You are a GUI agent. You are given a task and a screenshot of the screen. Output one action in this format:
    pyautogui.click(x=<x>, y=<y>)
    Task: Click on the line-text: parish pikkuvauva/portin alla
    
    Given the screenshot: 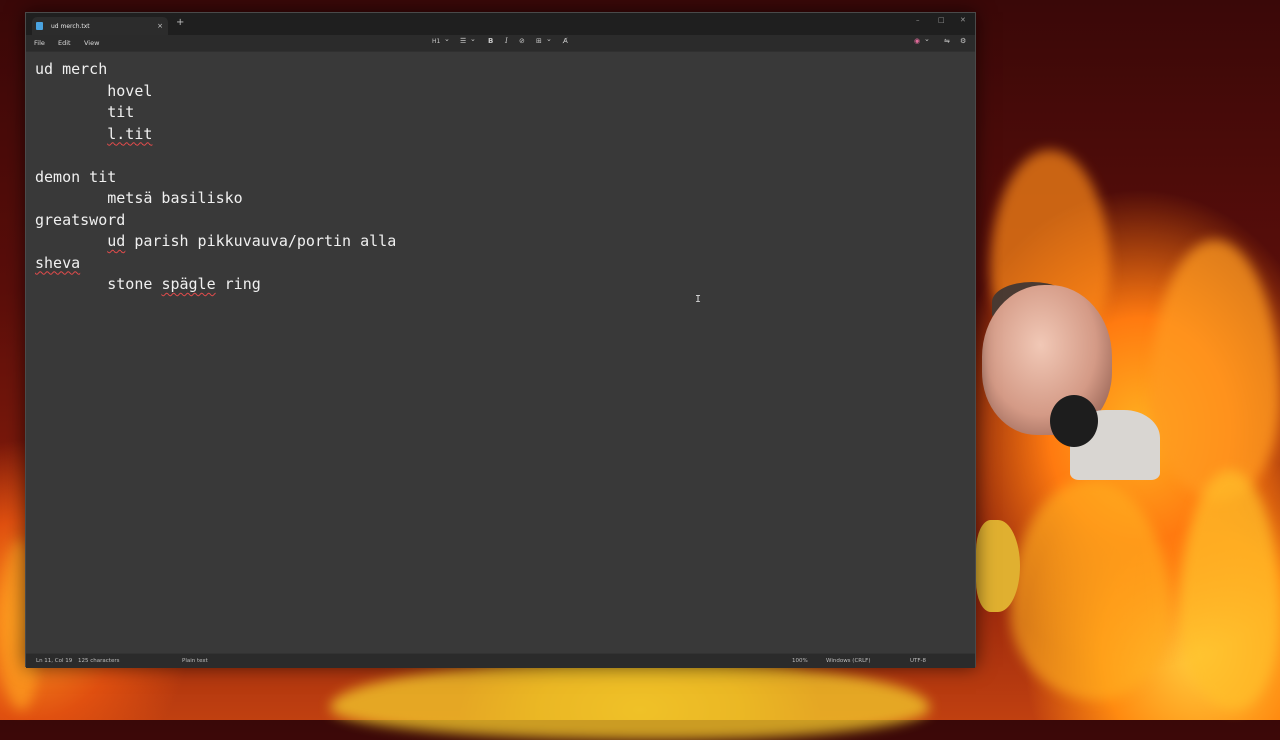 What is the action you would take?
    pyautogui.click(x=261, y=241)
    